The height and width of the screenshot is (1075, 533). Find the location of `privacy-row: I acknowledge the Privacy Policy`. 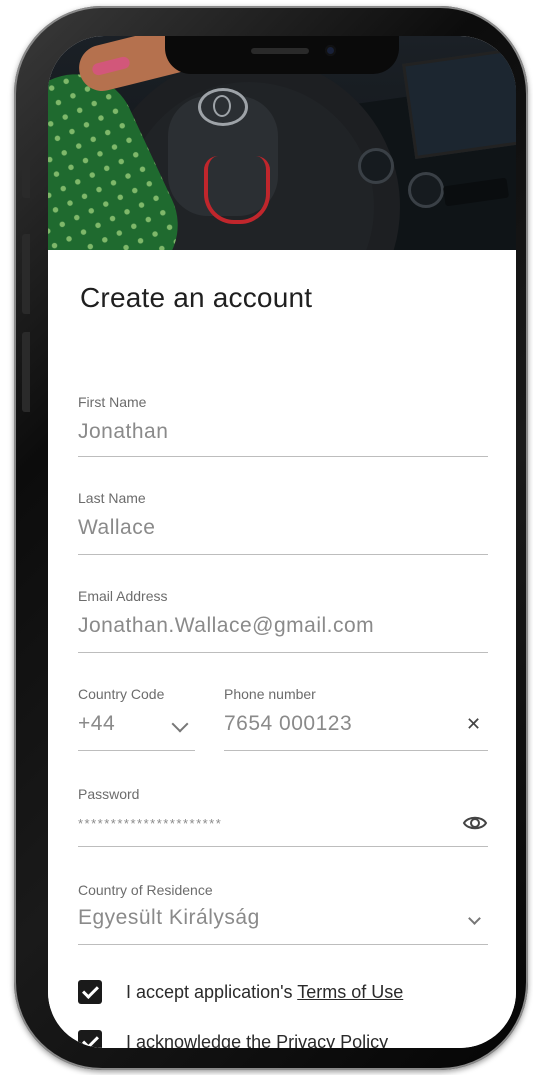

privacy-row: I acknowledge the Privacy Policy is located at coordinates (288, 1038).